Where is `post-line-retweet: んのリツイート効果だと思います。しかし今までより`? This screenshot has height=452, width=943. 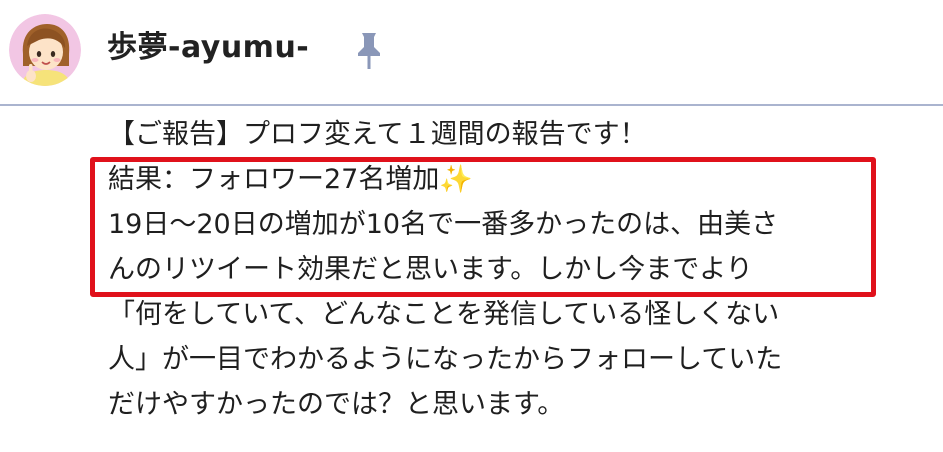
post-line-retweet: んのリツイート効果だと思います。しかし今までより is located at coordinates (430, 269).